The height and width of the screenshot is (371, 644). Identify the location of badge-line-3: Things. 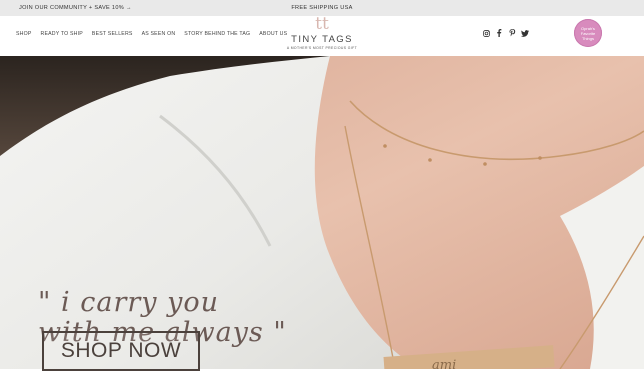
(587, 38).